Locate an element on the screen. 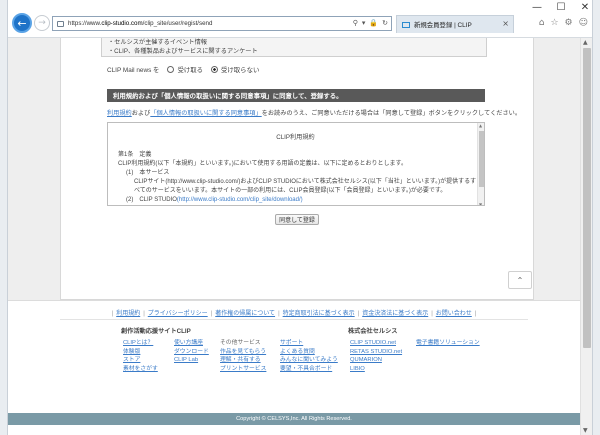 This screenshot has height=435, width=600. footer-link-retas-studio-net: RETAS STUDIO.net is located at coordinates (376, 352).